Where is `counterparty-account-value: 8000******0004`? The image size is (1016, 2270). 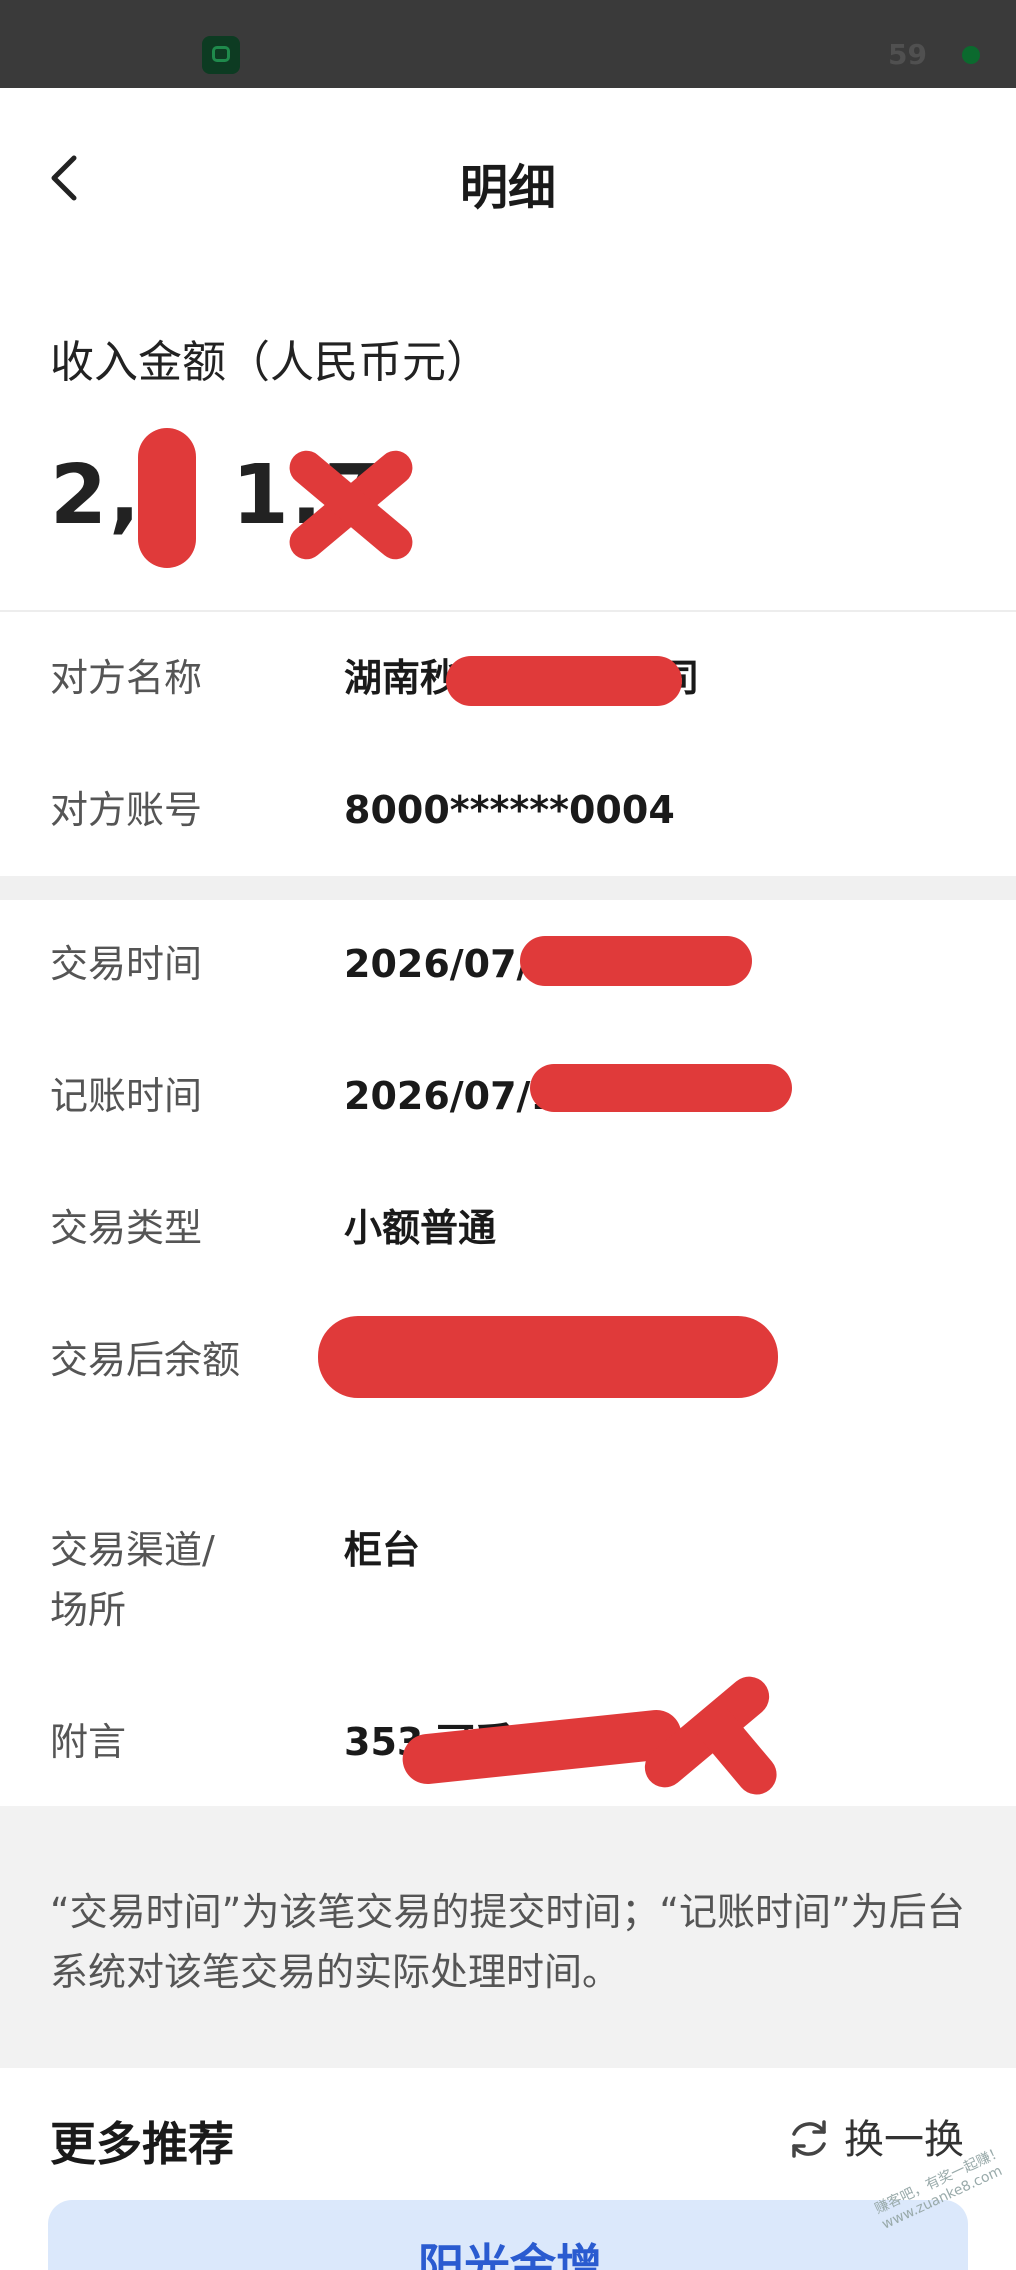
counterparty-account-value: 8000******0004 is located at coordinates (509, 810).